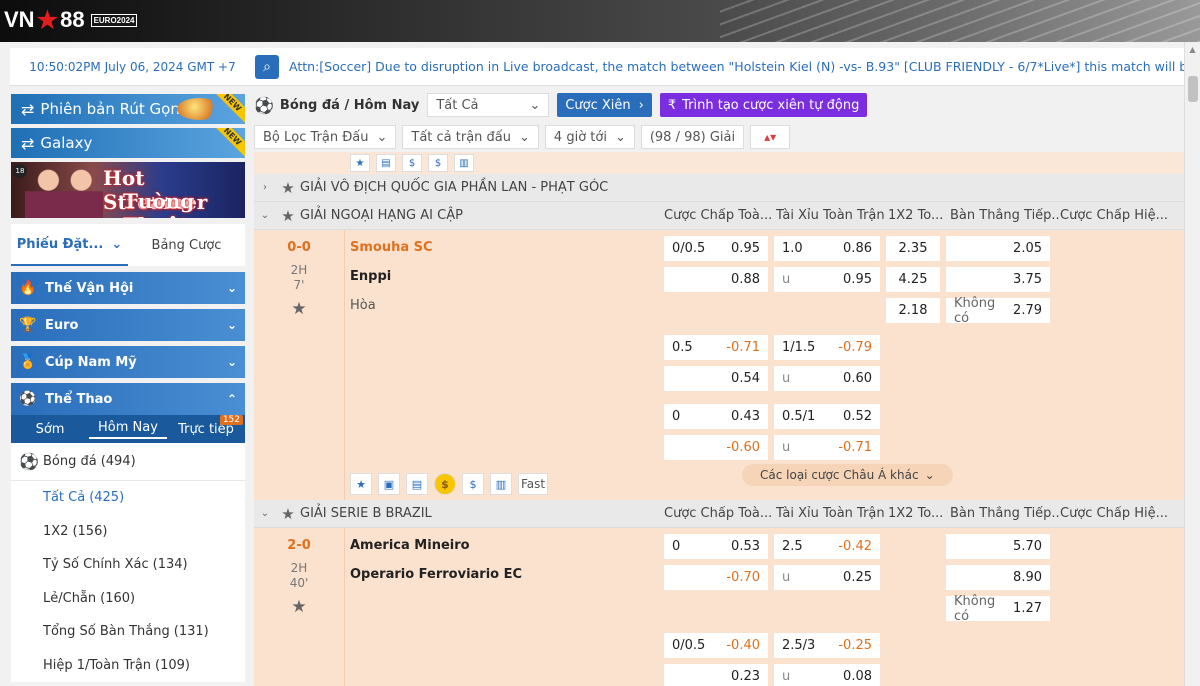  What do you see at coordinates (827, 279) in the screenshot?
I see `over-under-odd: u 0.95` at bounding box center [827, 279].